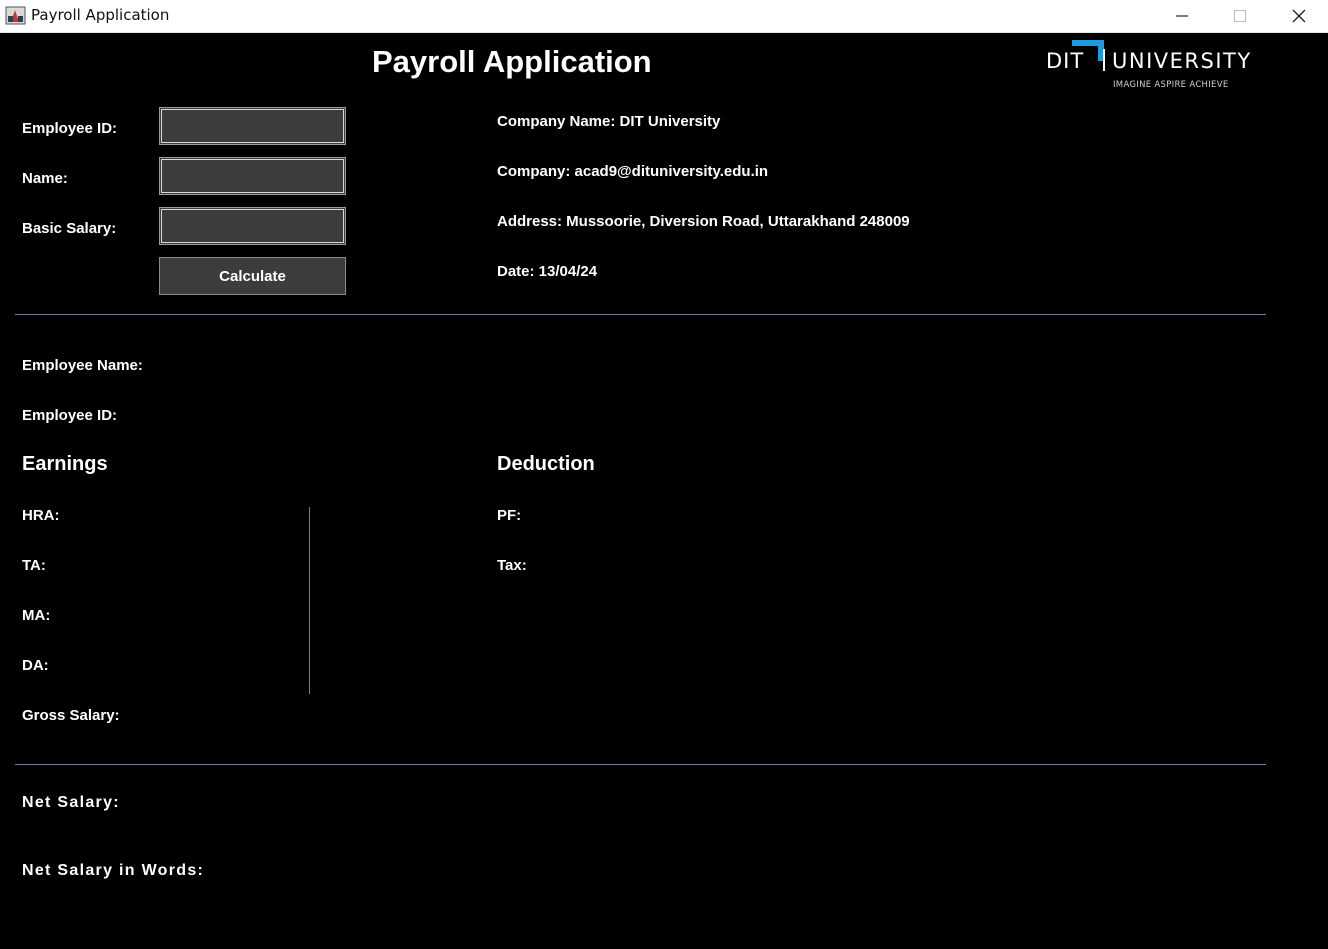 Image resolution: width=1328 pixels, height=949 pixels. I want to click on employee-id-summary-label: Employee ID:, so click(70, 415).